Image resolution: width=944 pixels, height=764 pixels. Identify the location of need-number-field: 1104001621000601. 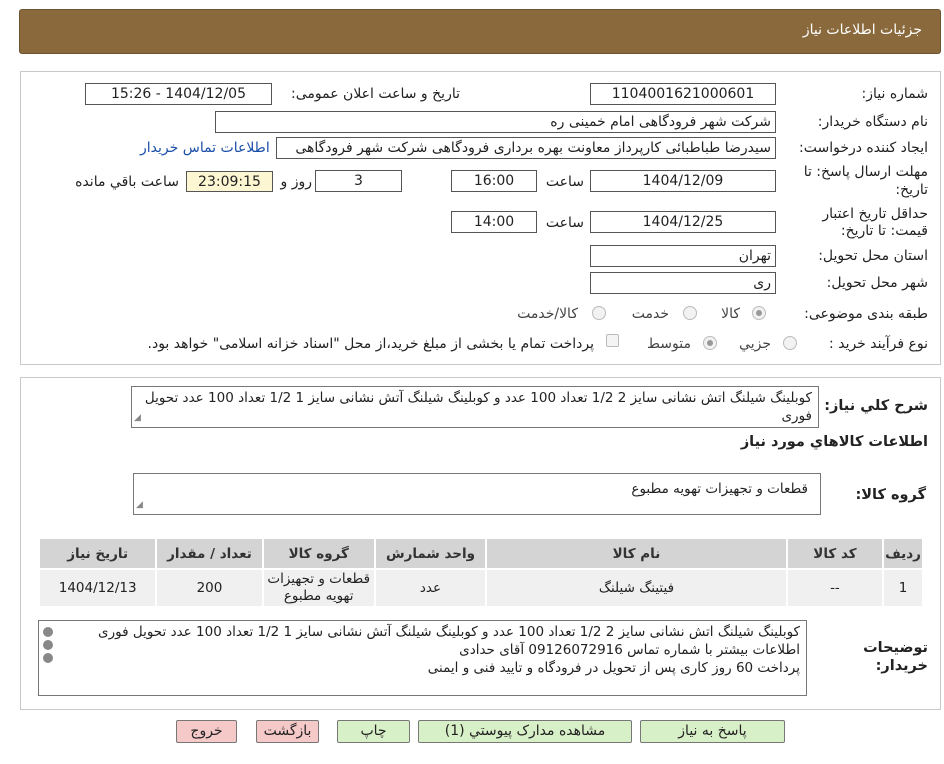
(683, 94).